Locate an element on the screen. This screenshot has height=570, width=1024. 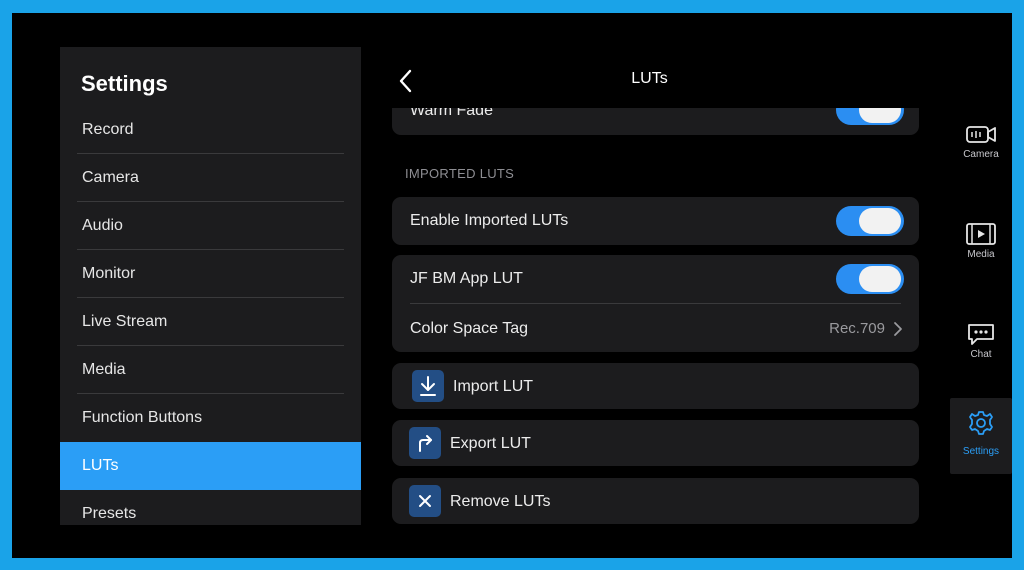
lut-item-card: JF BM App LUT Color Space Tag Rec.709 is located at coordinates (655, 303).